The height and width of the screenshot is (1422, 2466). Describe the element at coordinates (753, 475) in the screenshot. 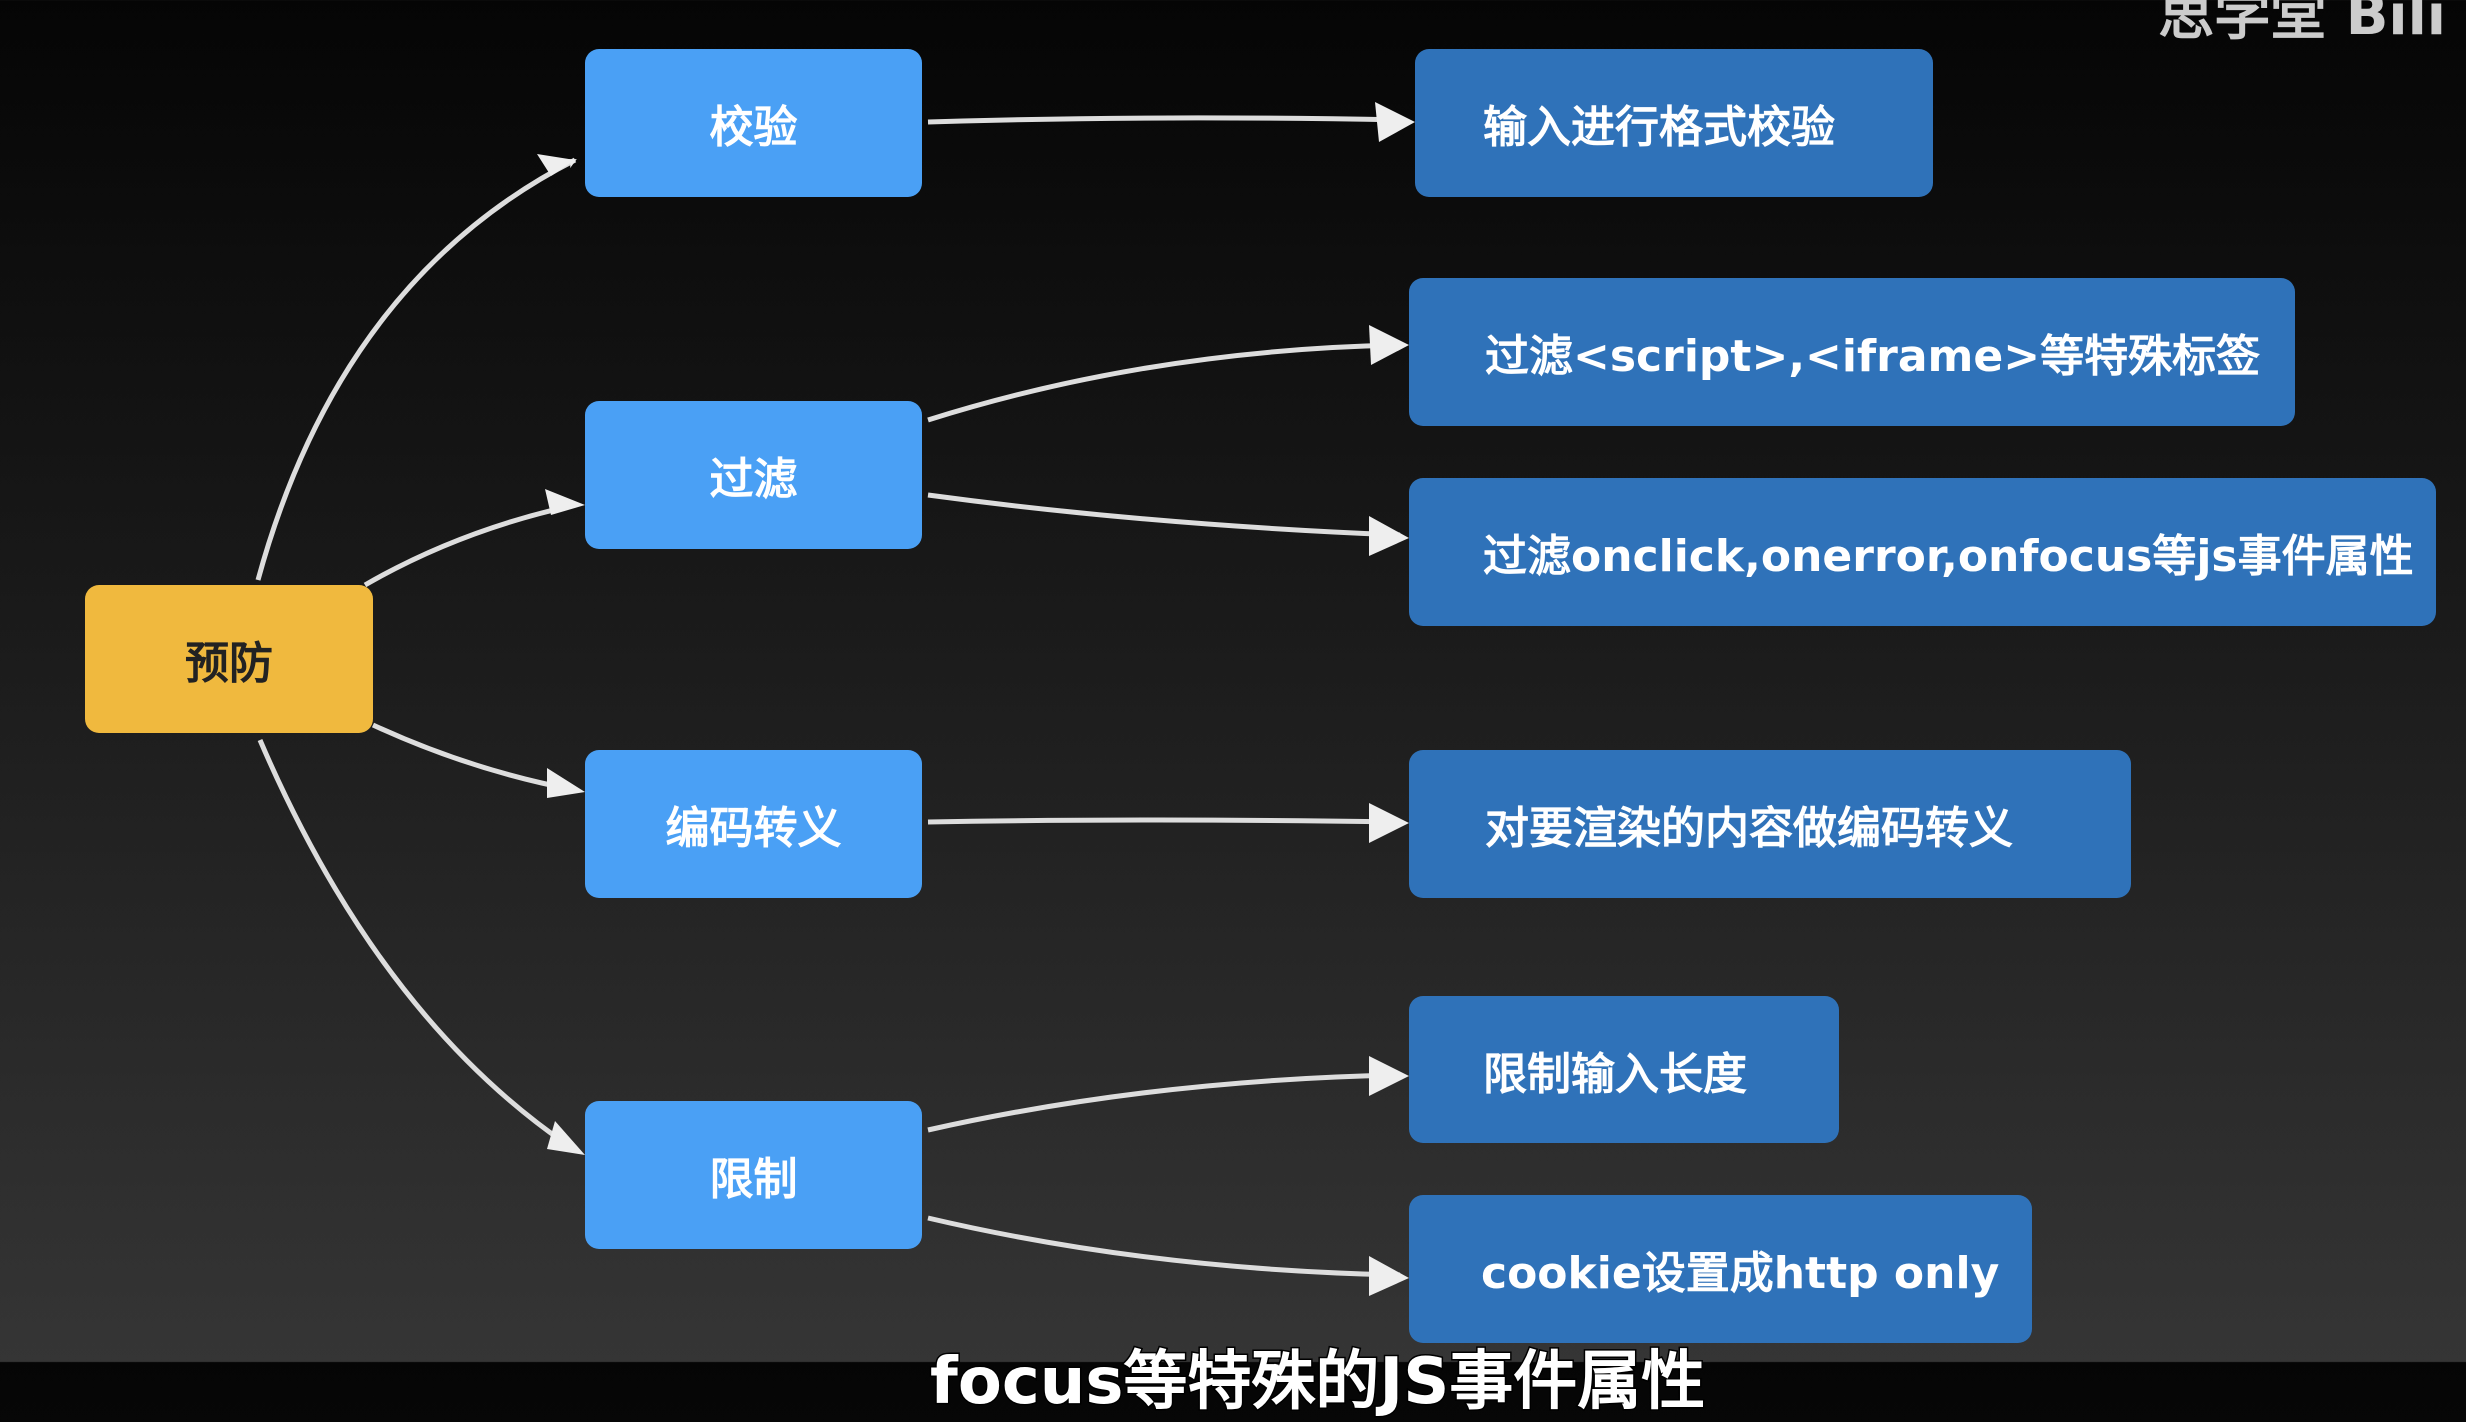

I see `node-filter: 过滤` at that location.